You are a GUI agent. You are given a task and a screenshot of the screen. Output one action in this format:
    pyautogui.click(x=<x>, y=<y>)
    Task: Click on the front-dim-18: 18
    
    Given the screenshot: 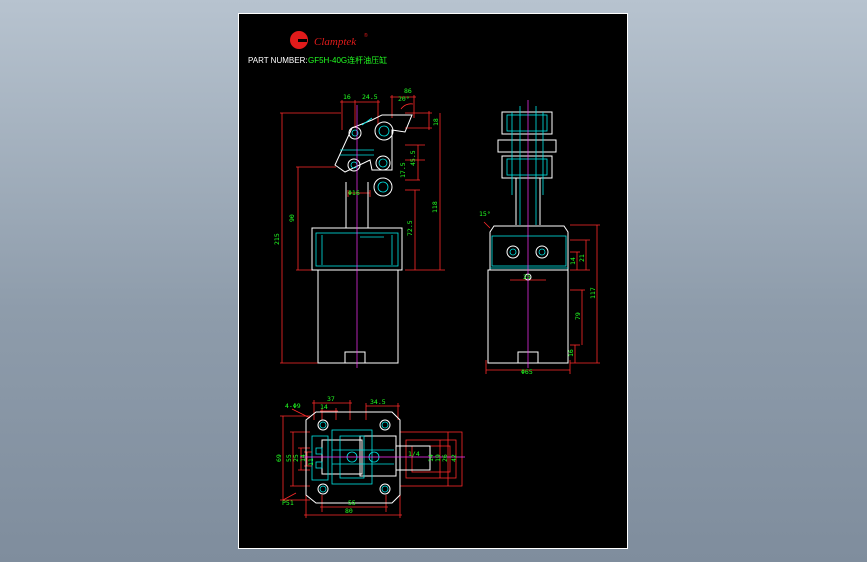 What is the action you would take?
    pyautogui.click(x=436, y=122)
    